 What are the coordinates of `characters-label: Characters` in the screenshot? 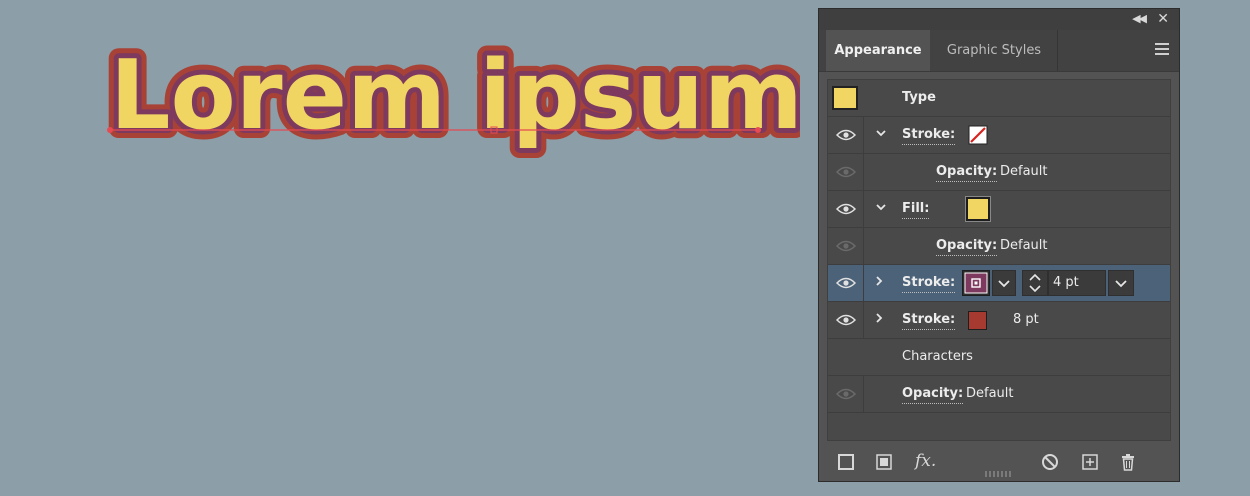 It's located at (937, 357).